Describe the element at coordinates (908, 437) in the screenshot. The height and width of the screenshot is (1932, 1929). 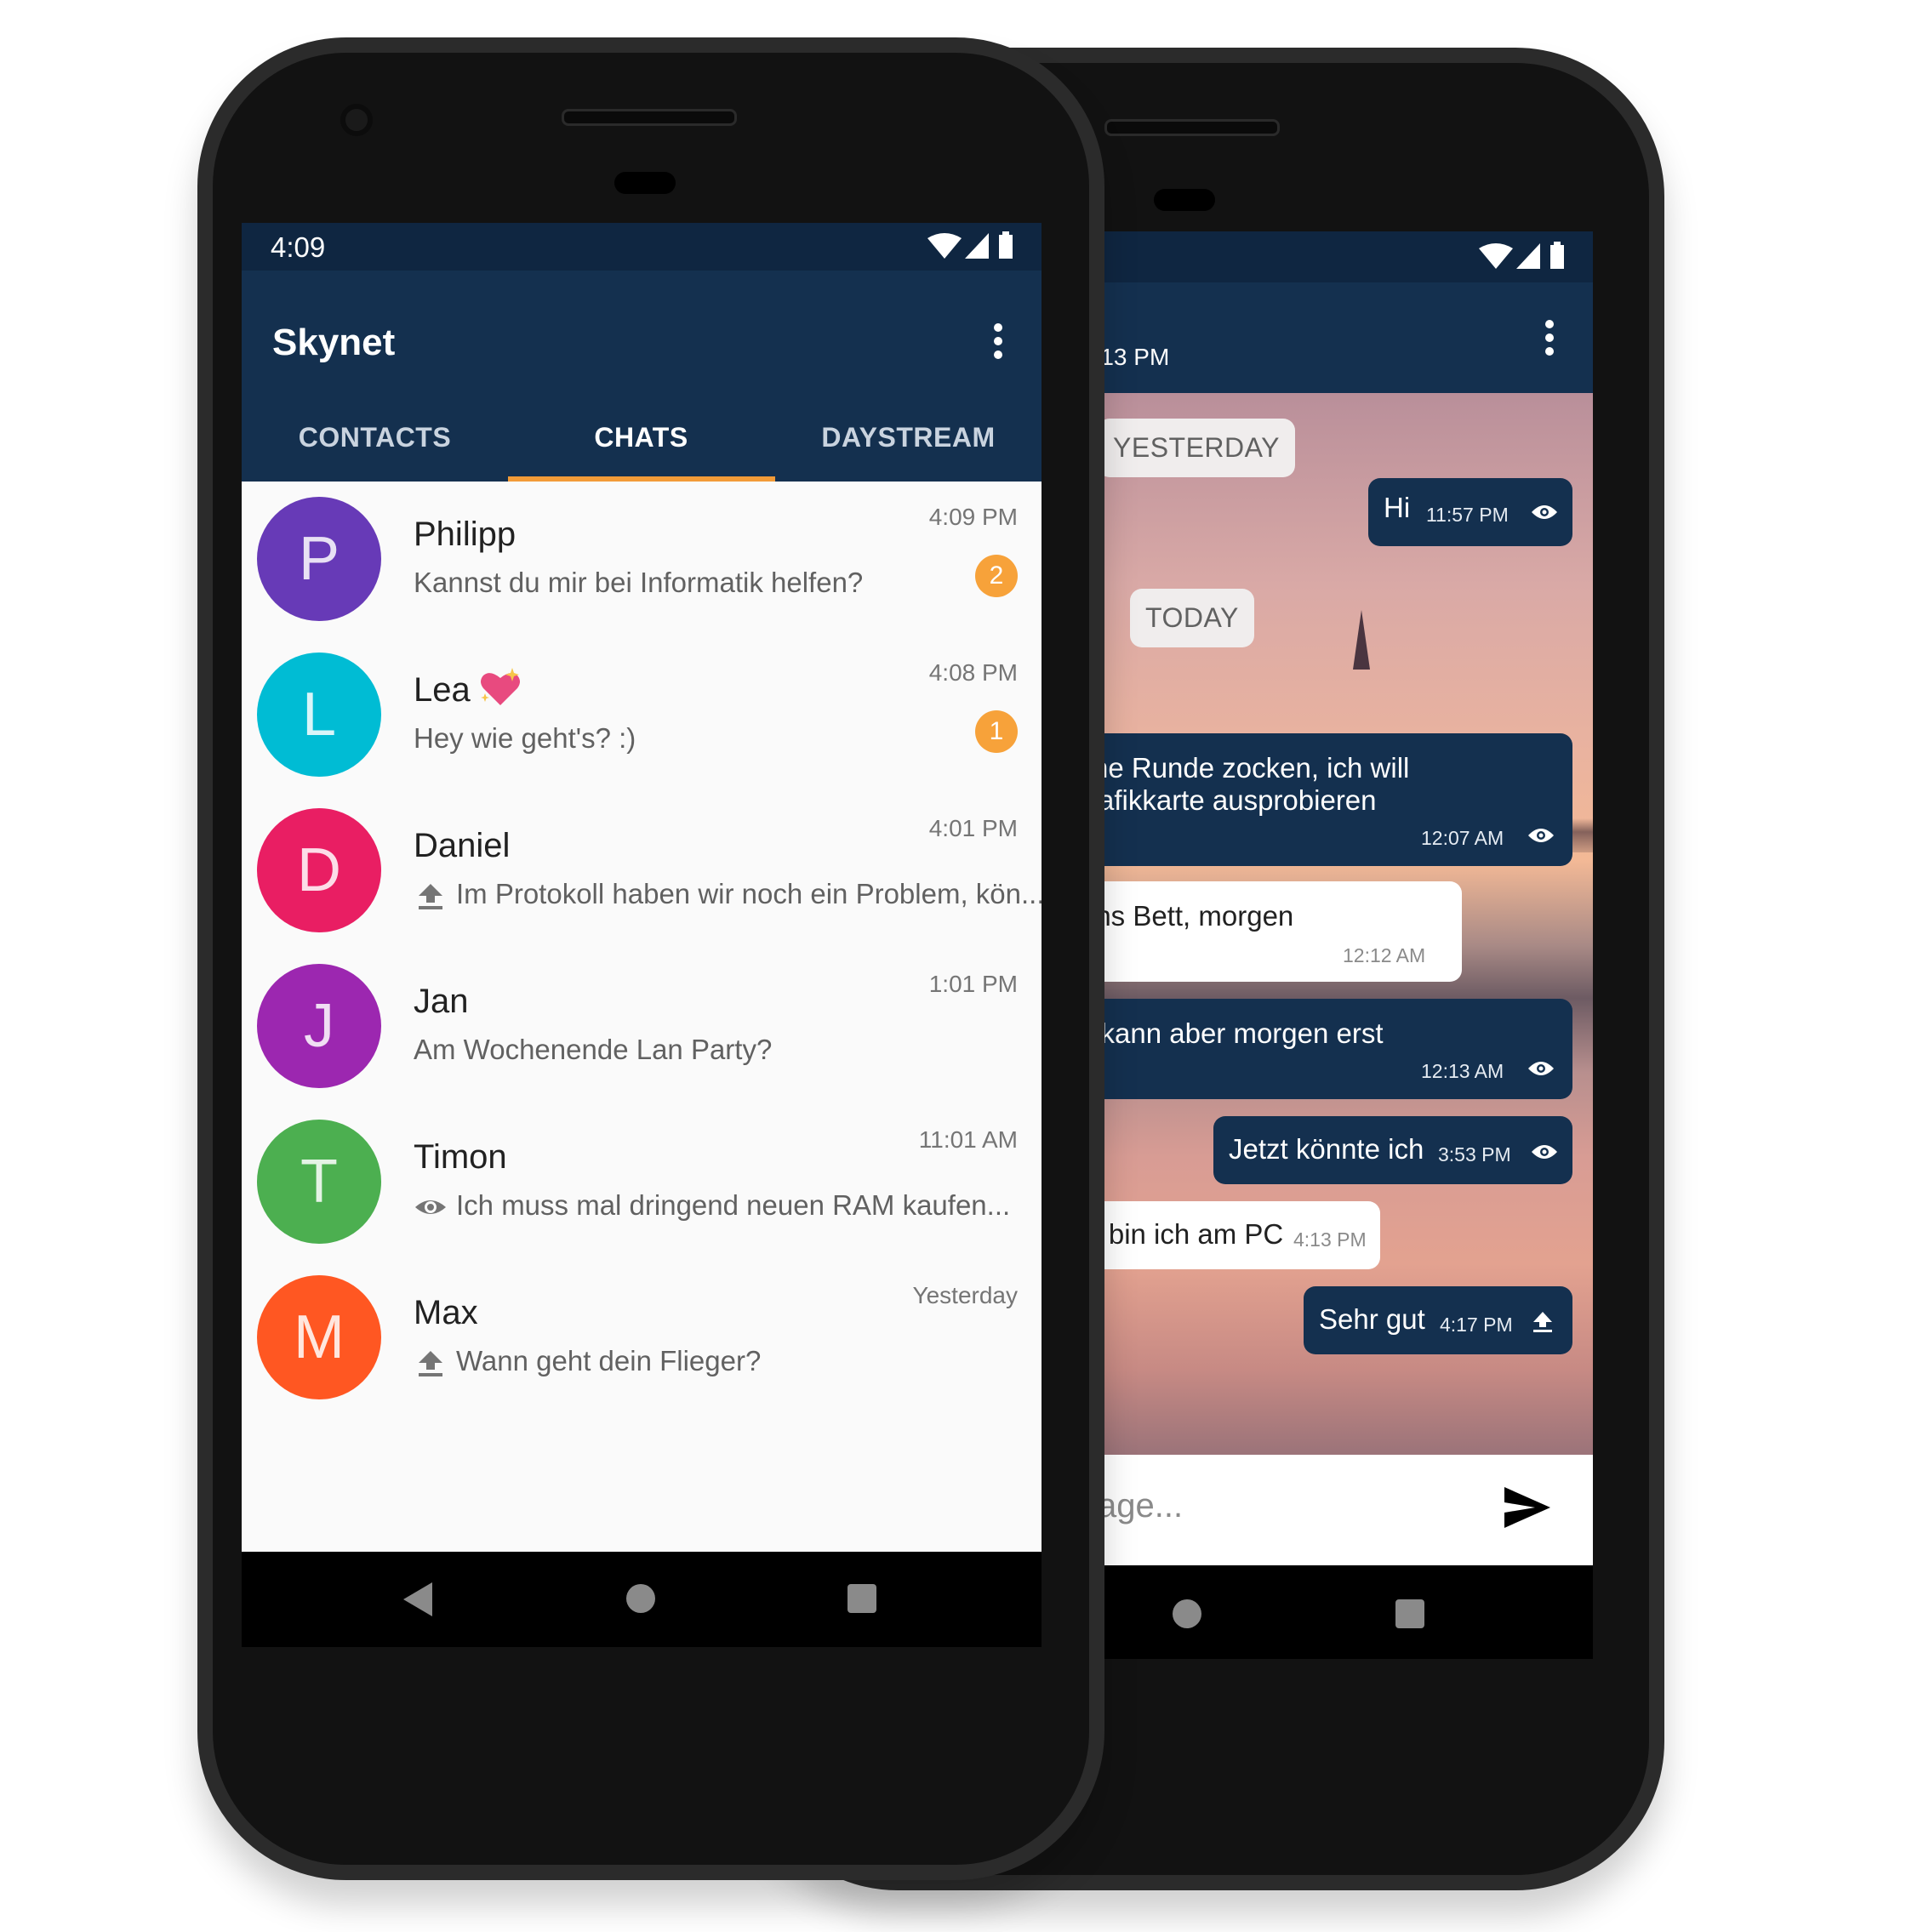
I see `tab-daystream: DAYSTREAM` at that location.